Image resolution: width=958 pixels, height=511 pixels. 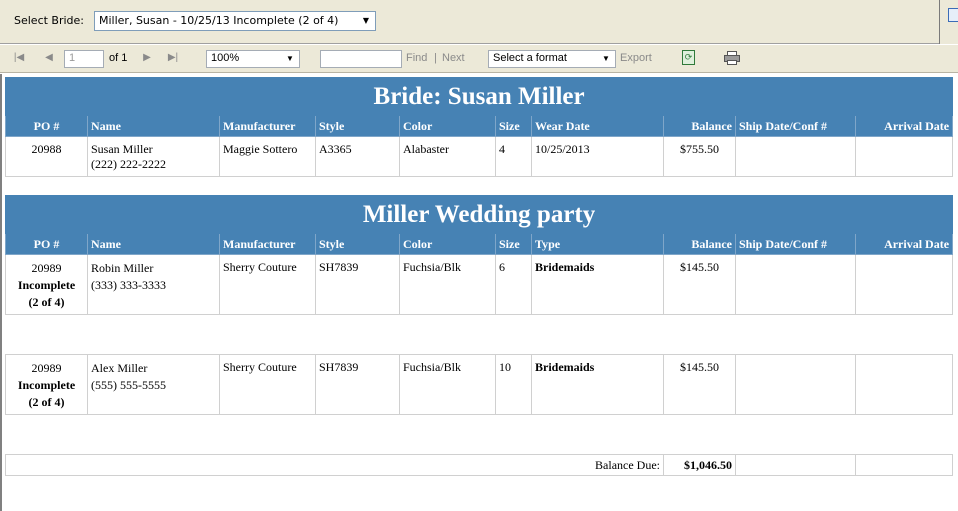 I want to click on view-report-button-edge, so click(x=948, y=22).